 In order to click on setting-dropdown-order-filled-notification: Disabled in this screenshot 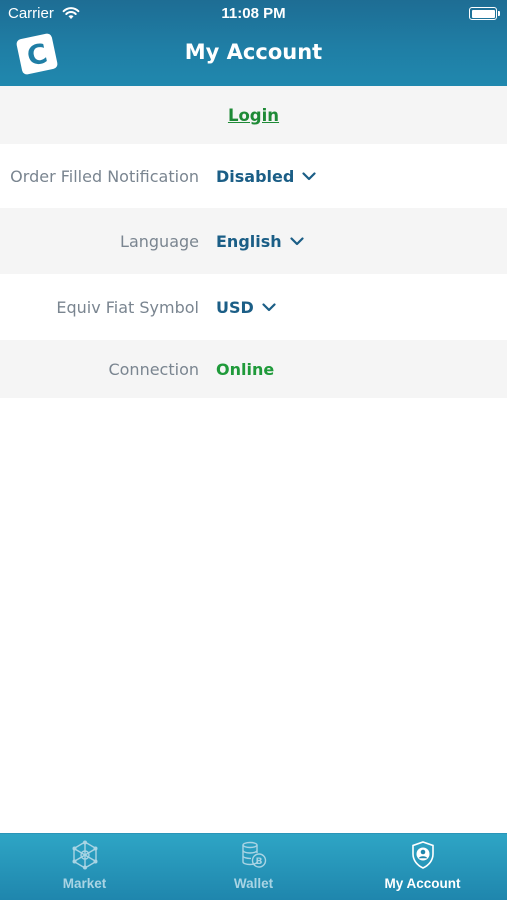, I will do `click(261, 176)`.